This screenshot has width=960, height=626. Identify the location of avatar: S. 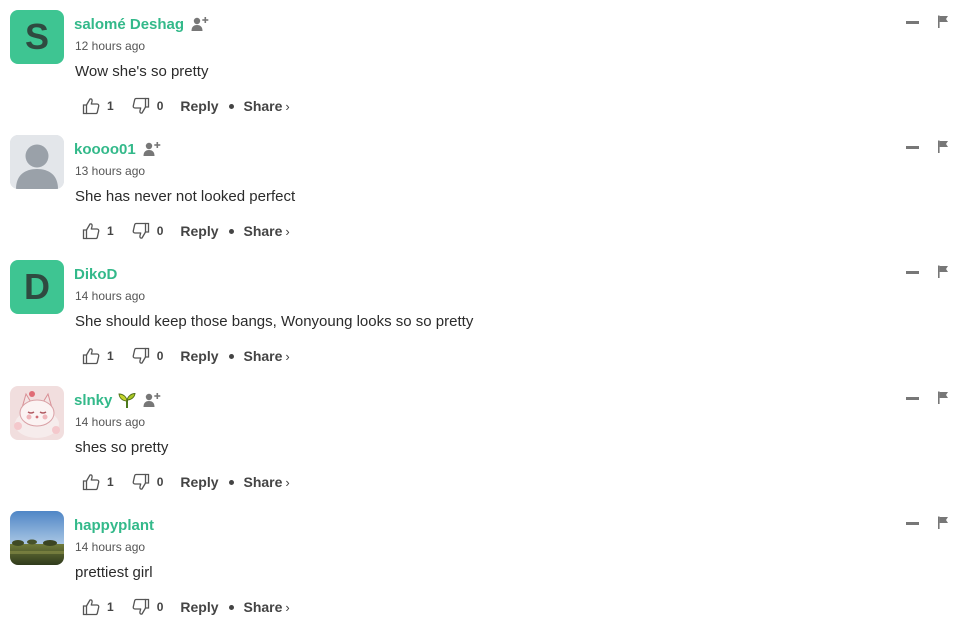
(37, 37).